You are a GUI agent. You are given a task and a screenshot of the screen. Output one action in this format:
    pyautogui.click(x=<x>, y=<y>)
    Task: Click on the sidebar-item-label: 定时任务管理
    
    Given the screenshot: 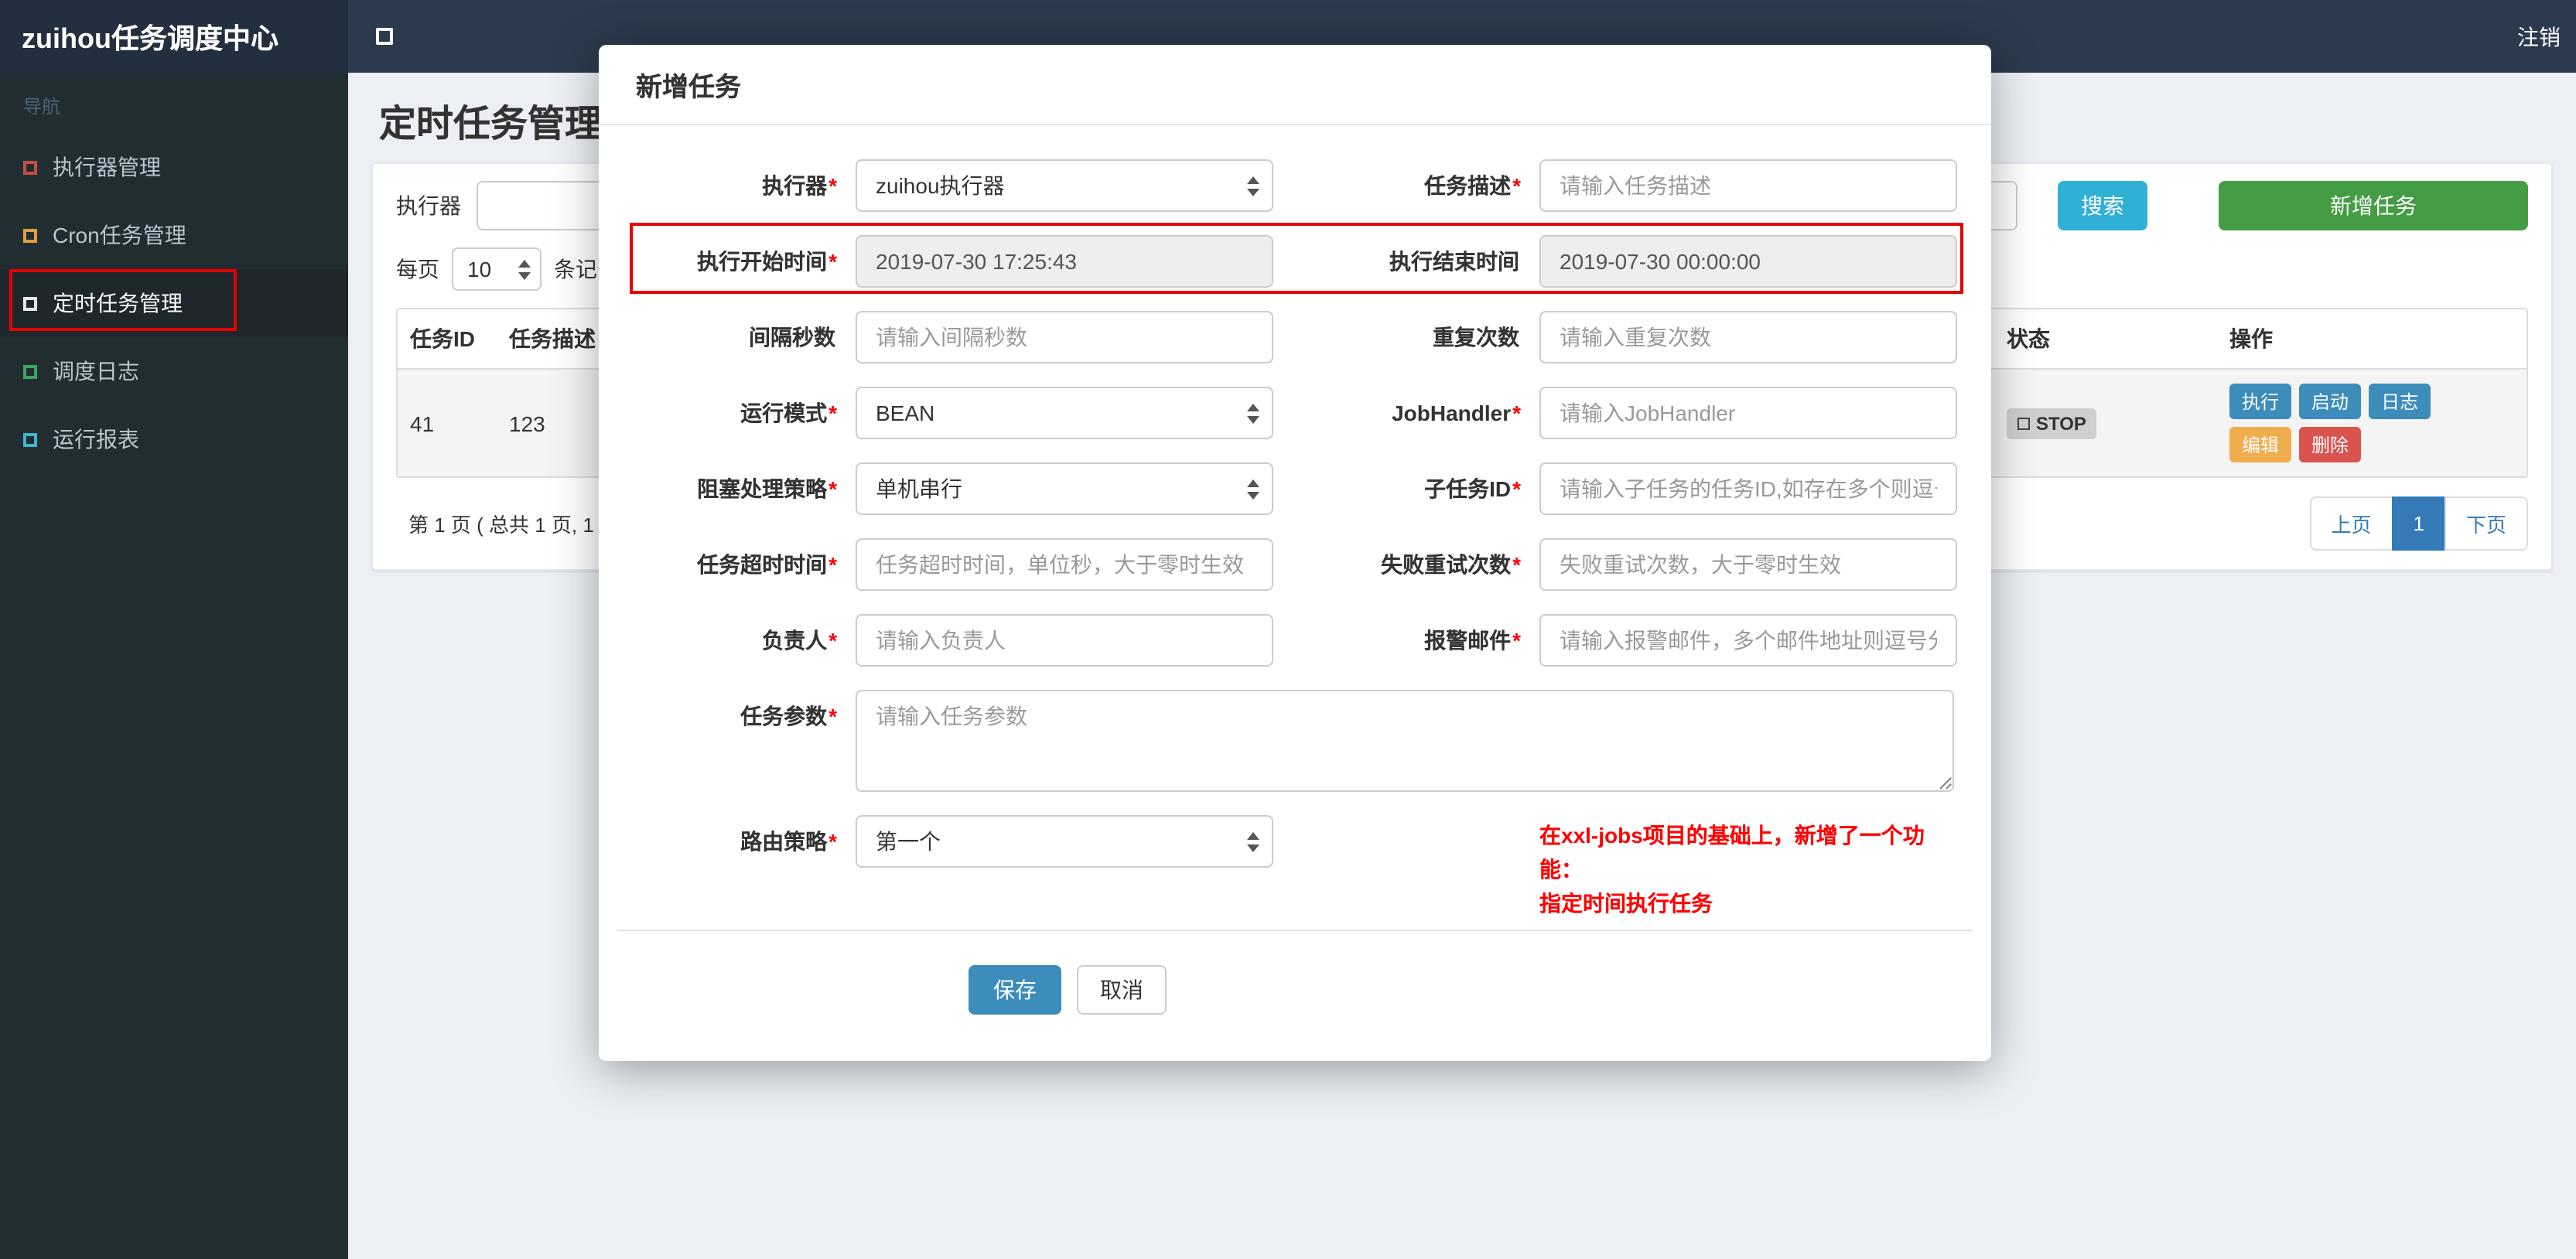 What is the action you would take?
    pyautogui.click(x=118, y=304)
    